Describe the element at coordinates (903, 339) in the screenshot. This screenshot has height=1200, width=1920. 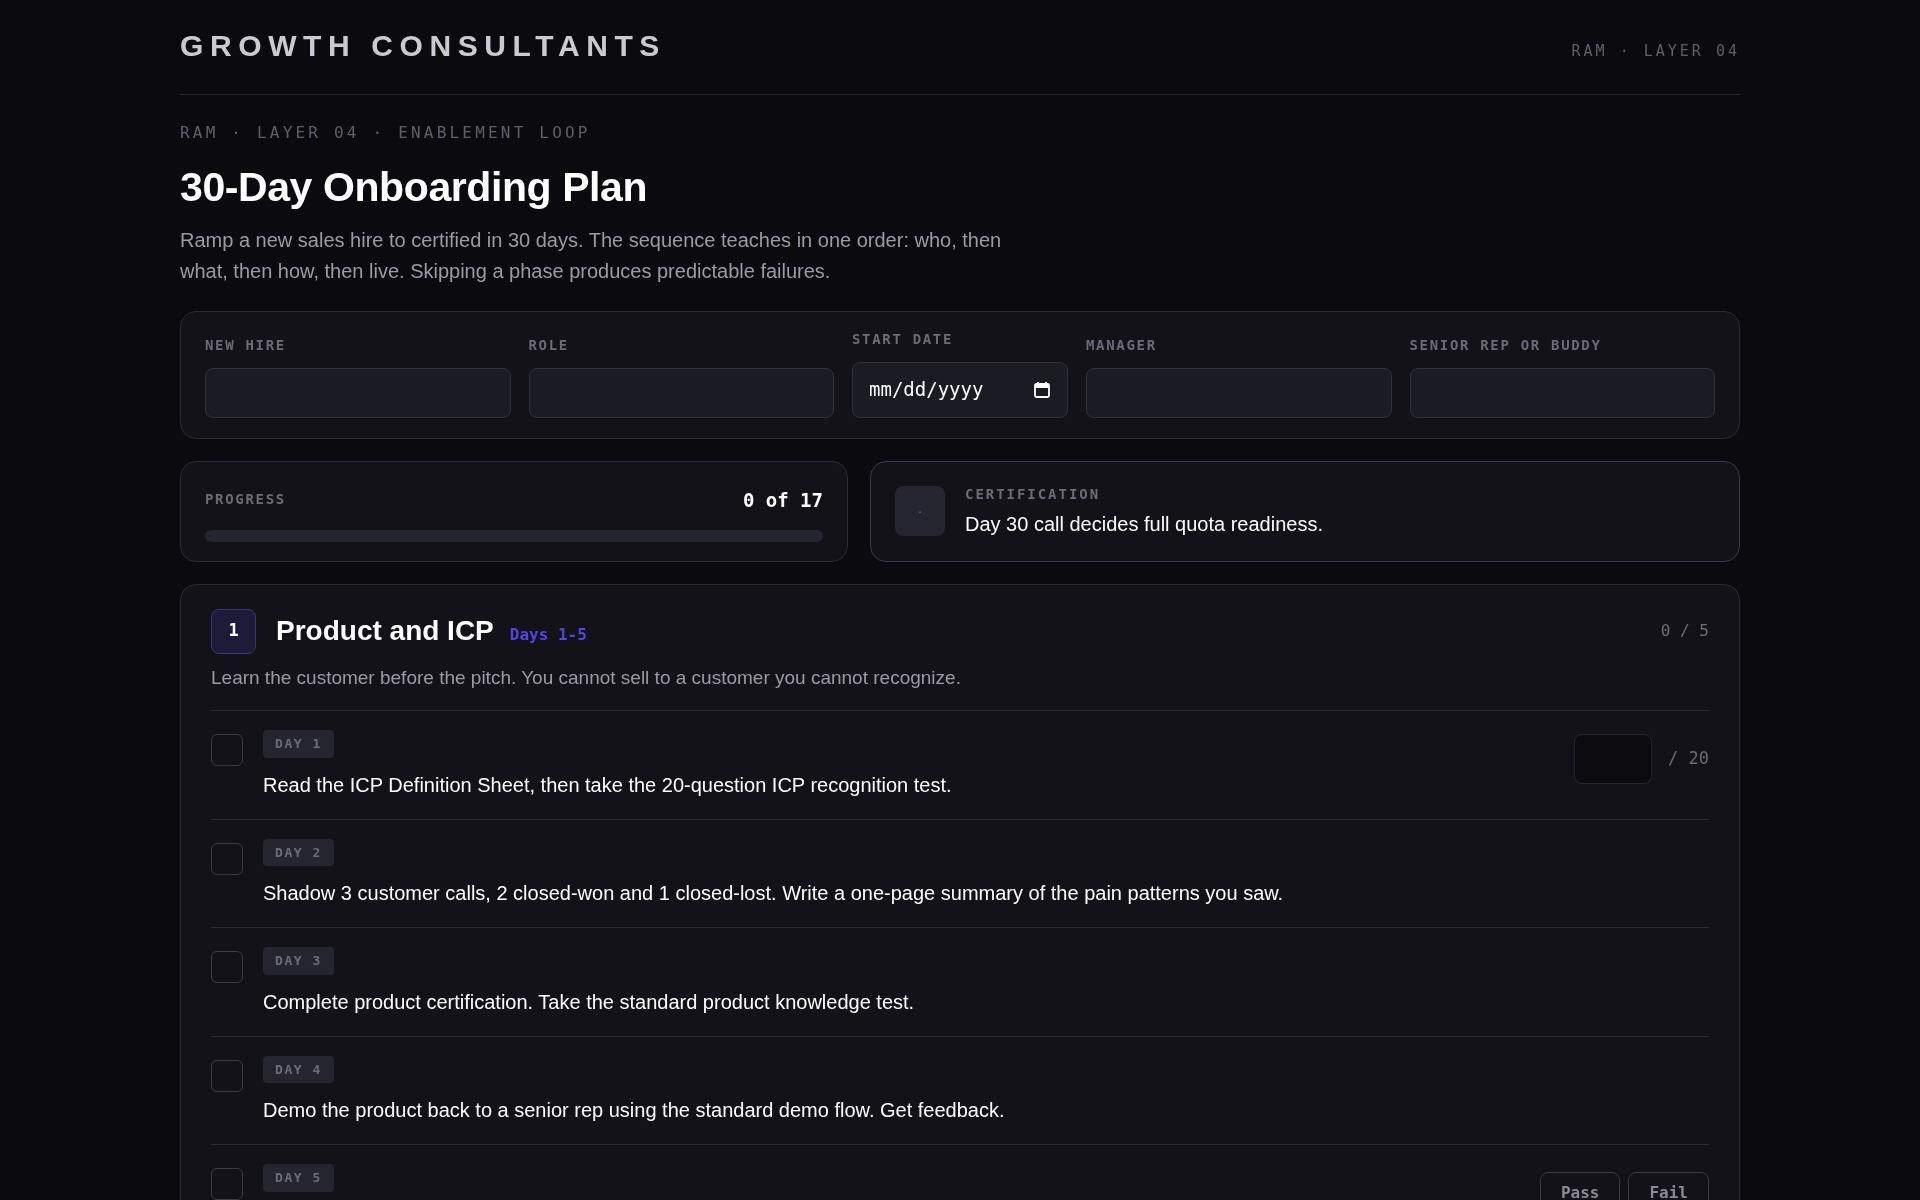
I see `field-label: START DATE` at that location.